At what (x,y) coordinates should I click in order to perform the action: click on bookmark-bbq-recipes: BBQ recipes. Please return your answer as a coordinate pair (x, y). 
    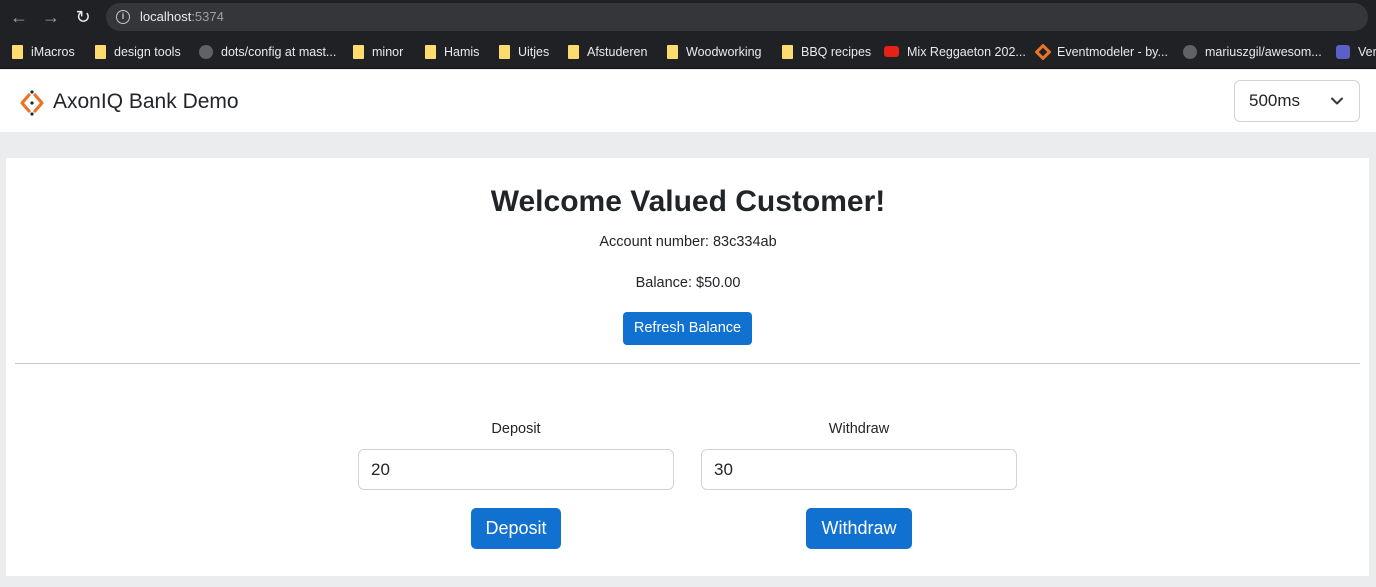
    Looking at the image, I should click on (826, 52).